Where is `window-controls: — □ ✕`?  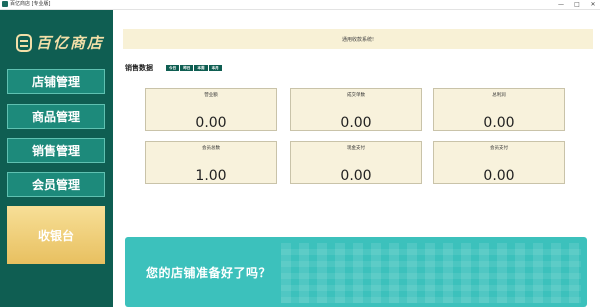
window-controls: — □ ✕ is located at coordinates (577, 4).